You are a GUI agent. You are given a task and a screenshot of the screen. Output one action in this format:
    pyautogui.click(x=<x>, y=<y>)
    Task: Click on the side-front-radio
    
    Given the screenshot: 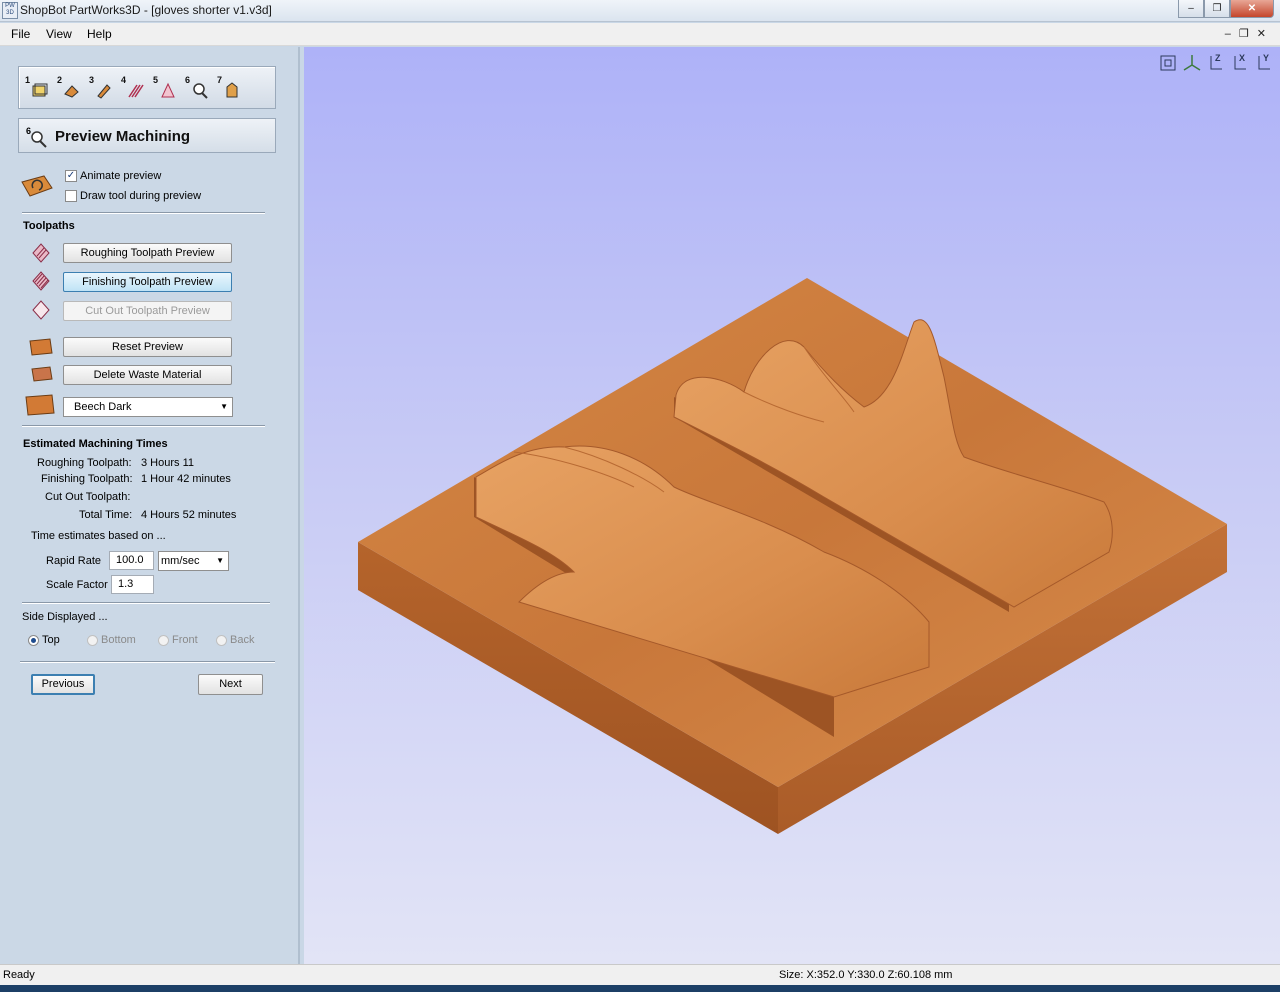 What is the action you would take?
    pyautogui.click(x=163, y=640)
    